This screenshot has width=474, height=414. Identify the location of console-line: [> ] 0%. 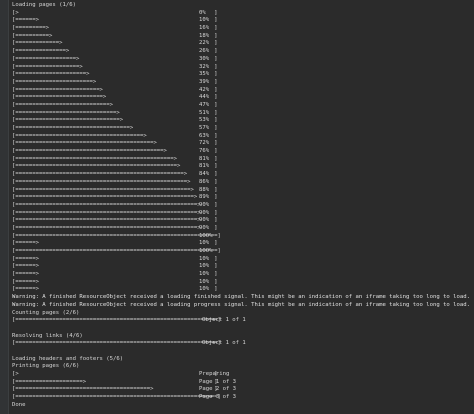
(243, 14).